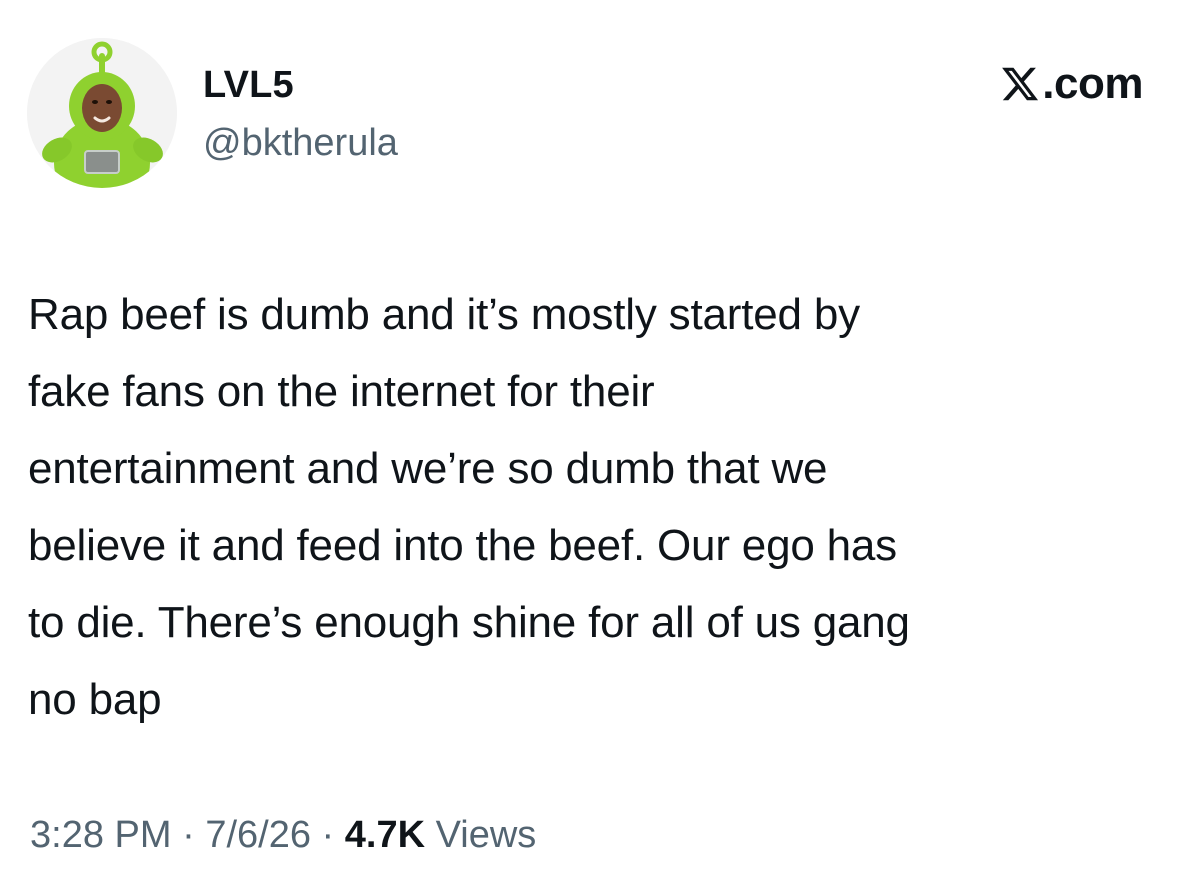  I want to click on brand-label: .com, so click(1092, 83).